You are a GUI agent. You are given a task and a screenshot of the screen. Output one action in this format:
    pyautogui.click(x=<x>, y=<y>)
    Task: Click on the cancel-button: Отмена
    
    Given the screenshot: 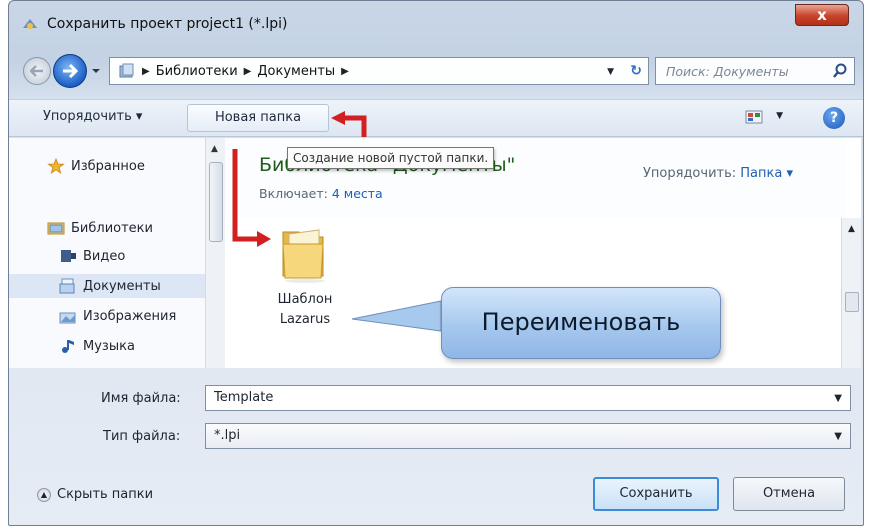 What is the action you would take?
    pyautogui.click(x=789, y=494)
    